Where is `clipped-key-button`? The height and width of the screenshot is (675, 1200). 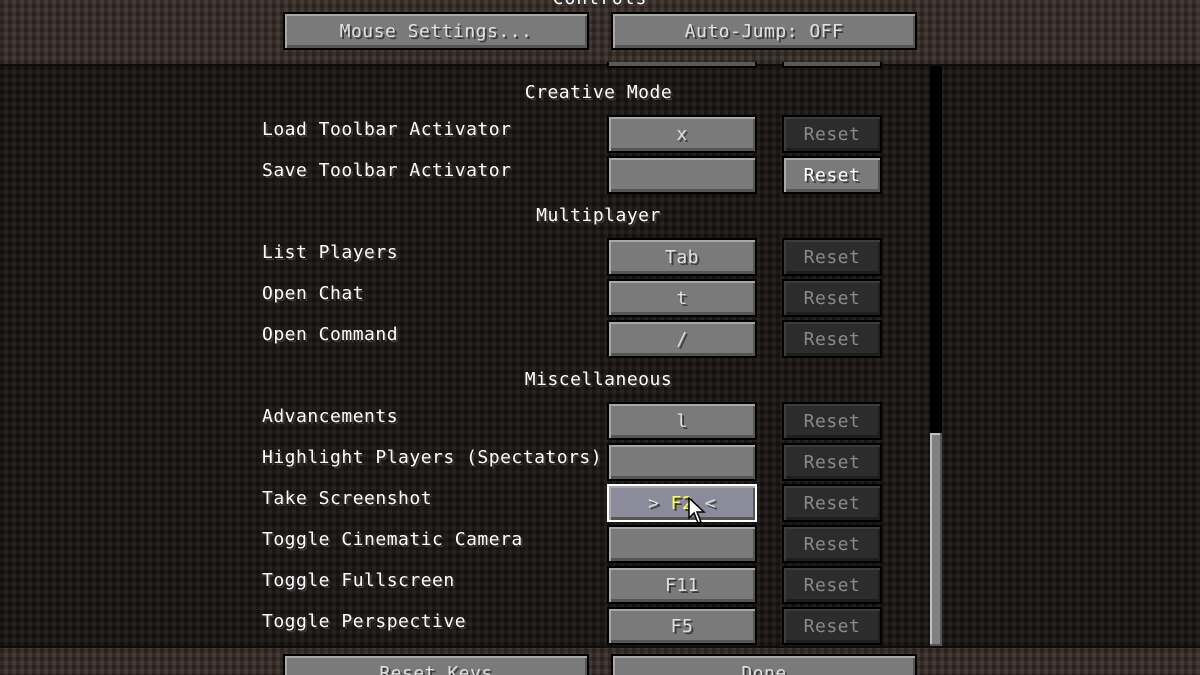
clipped-key-button is located at coordinates (682, 65).